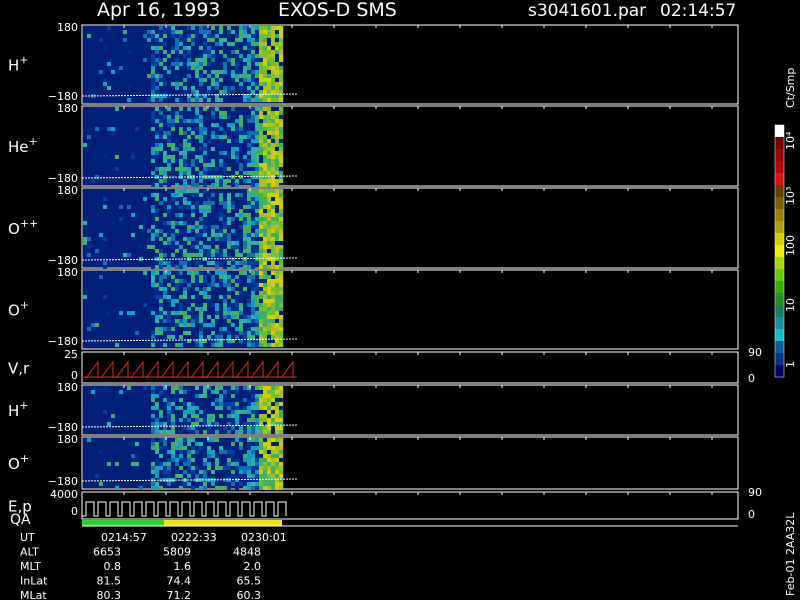 The image size is (800, 600). Describe the element at coordinates (27, 537) in the screenshot. I see `ephemeris-label: UT` at that location.